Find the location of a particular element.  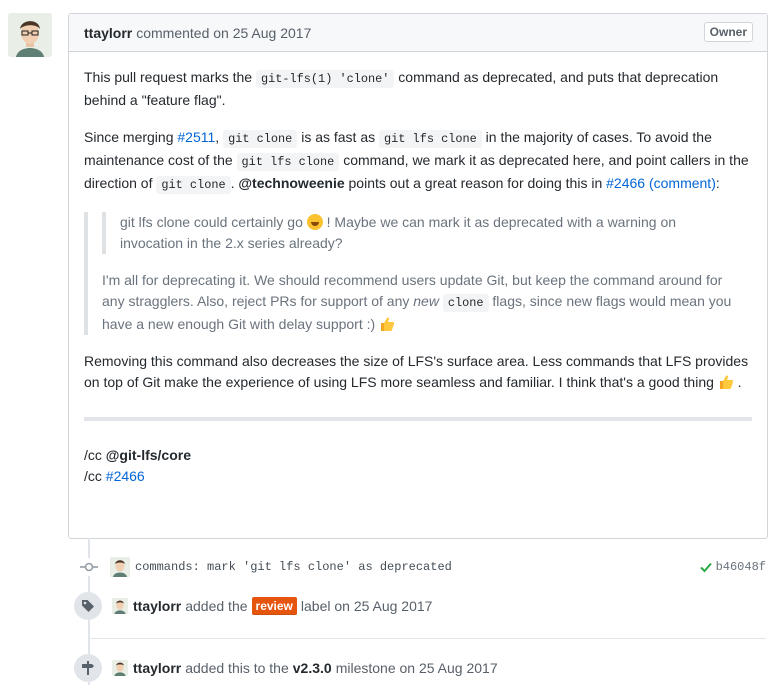

check-icon is located at coordinates (705, 567).